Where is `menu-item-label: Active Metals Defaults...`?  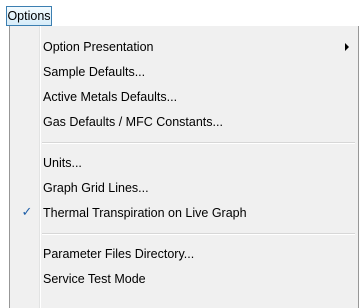
menu-item-label: Active Metals Defaults... is located at coordinates (110, 97).